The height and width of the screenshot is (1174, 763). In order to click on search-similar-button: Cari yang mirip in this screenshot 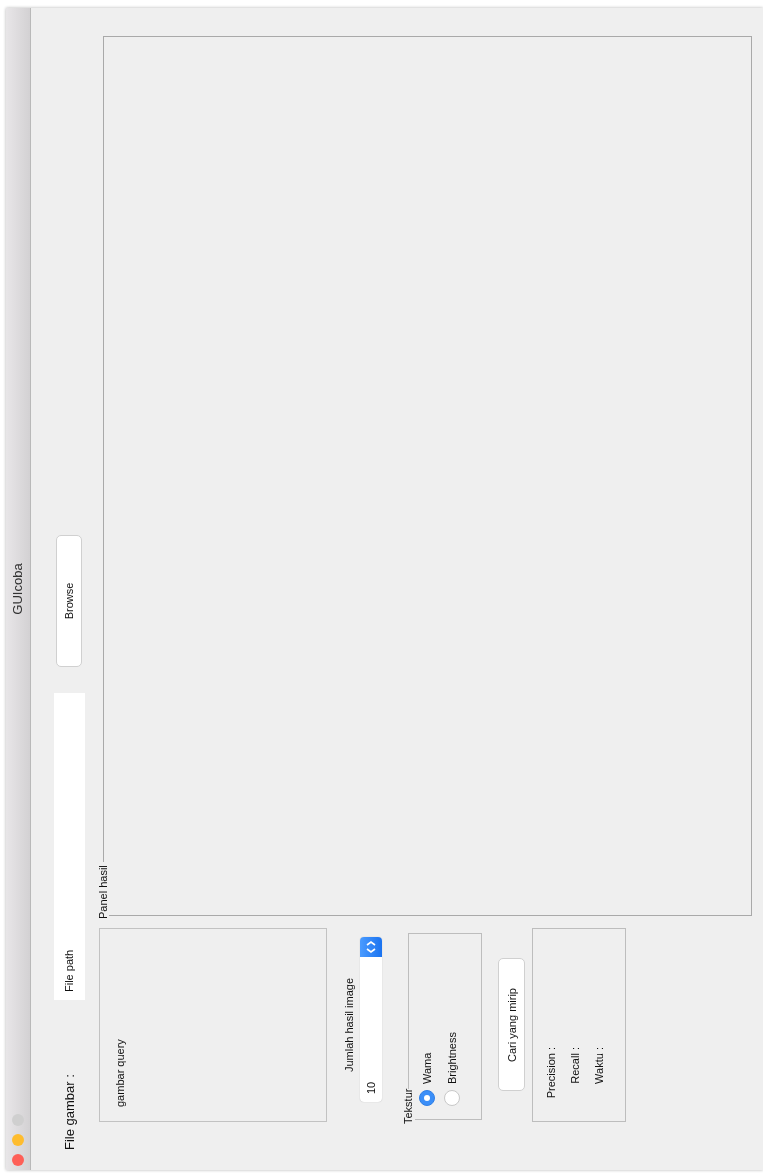, I will do `click(511, 1025)`.